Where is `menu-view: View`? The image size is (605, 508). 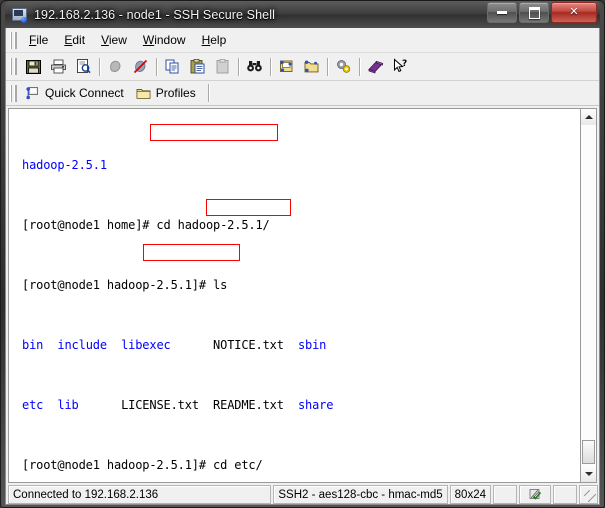 menu-view: View is located at coordinates (114, 40).